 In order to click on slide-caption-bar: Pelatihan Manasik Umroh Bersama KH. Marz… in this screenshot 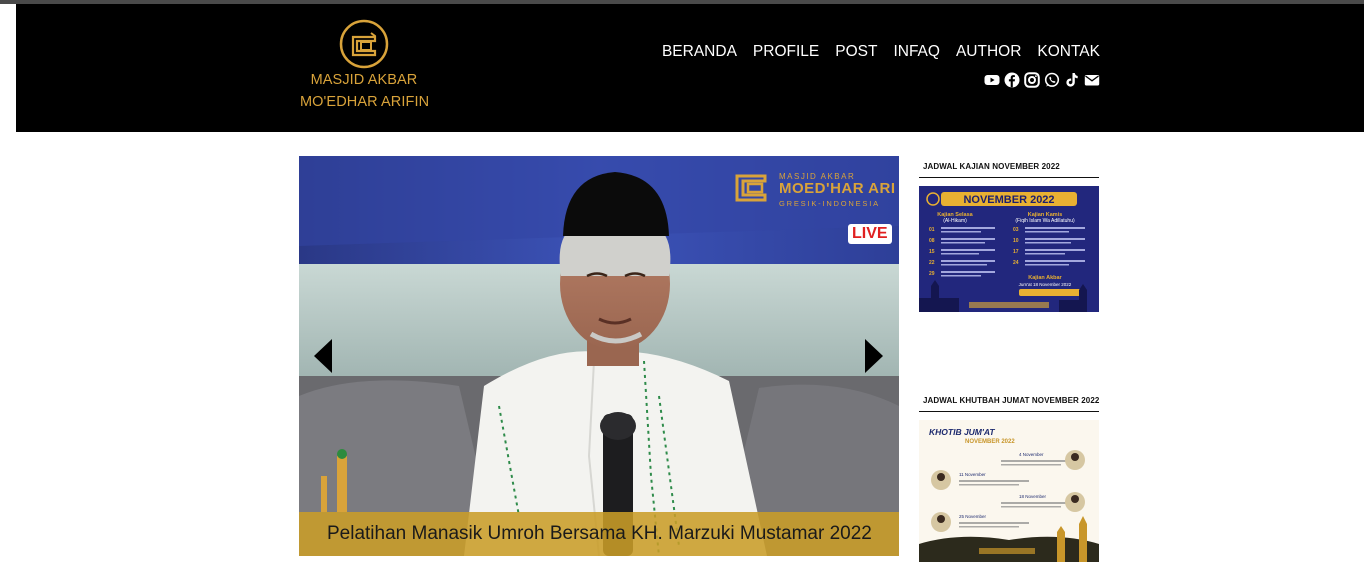, I will do `click(599, 534)`.